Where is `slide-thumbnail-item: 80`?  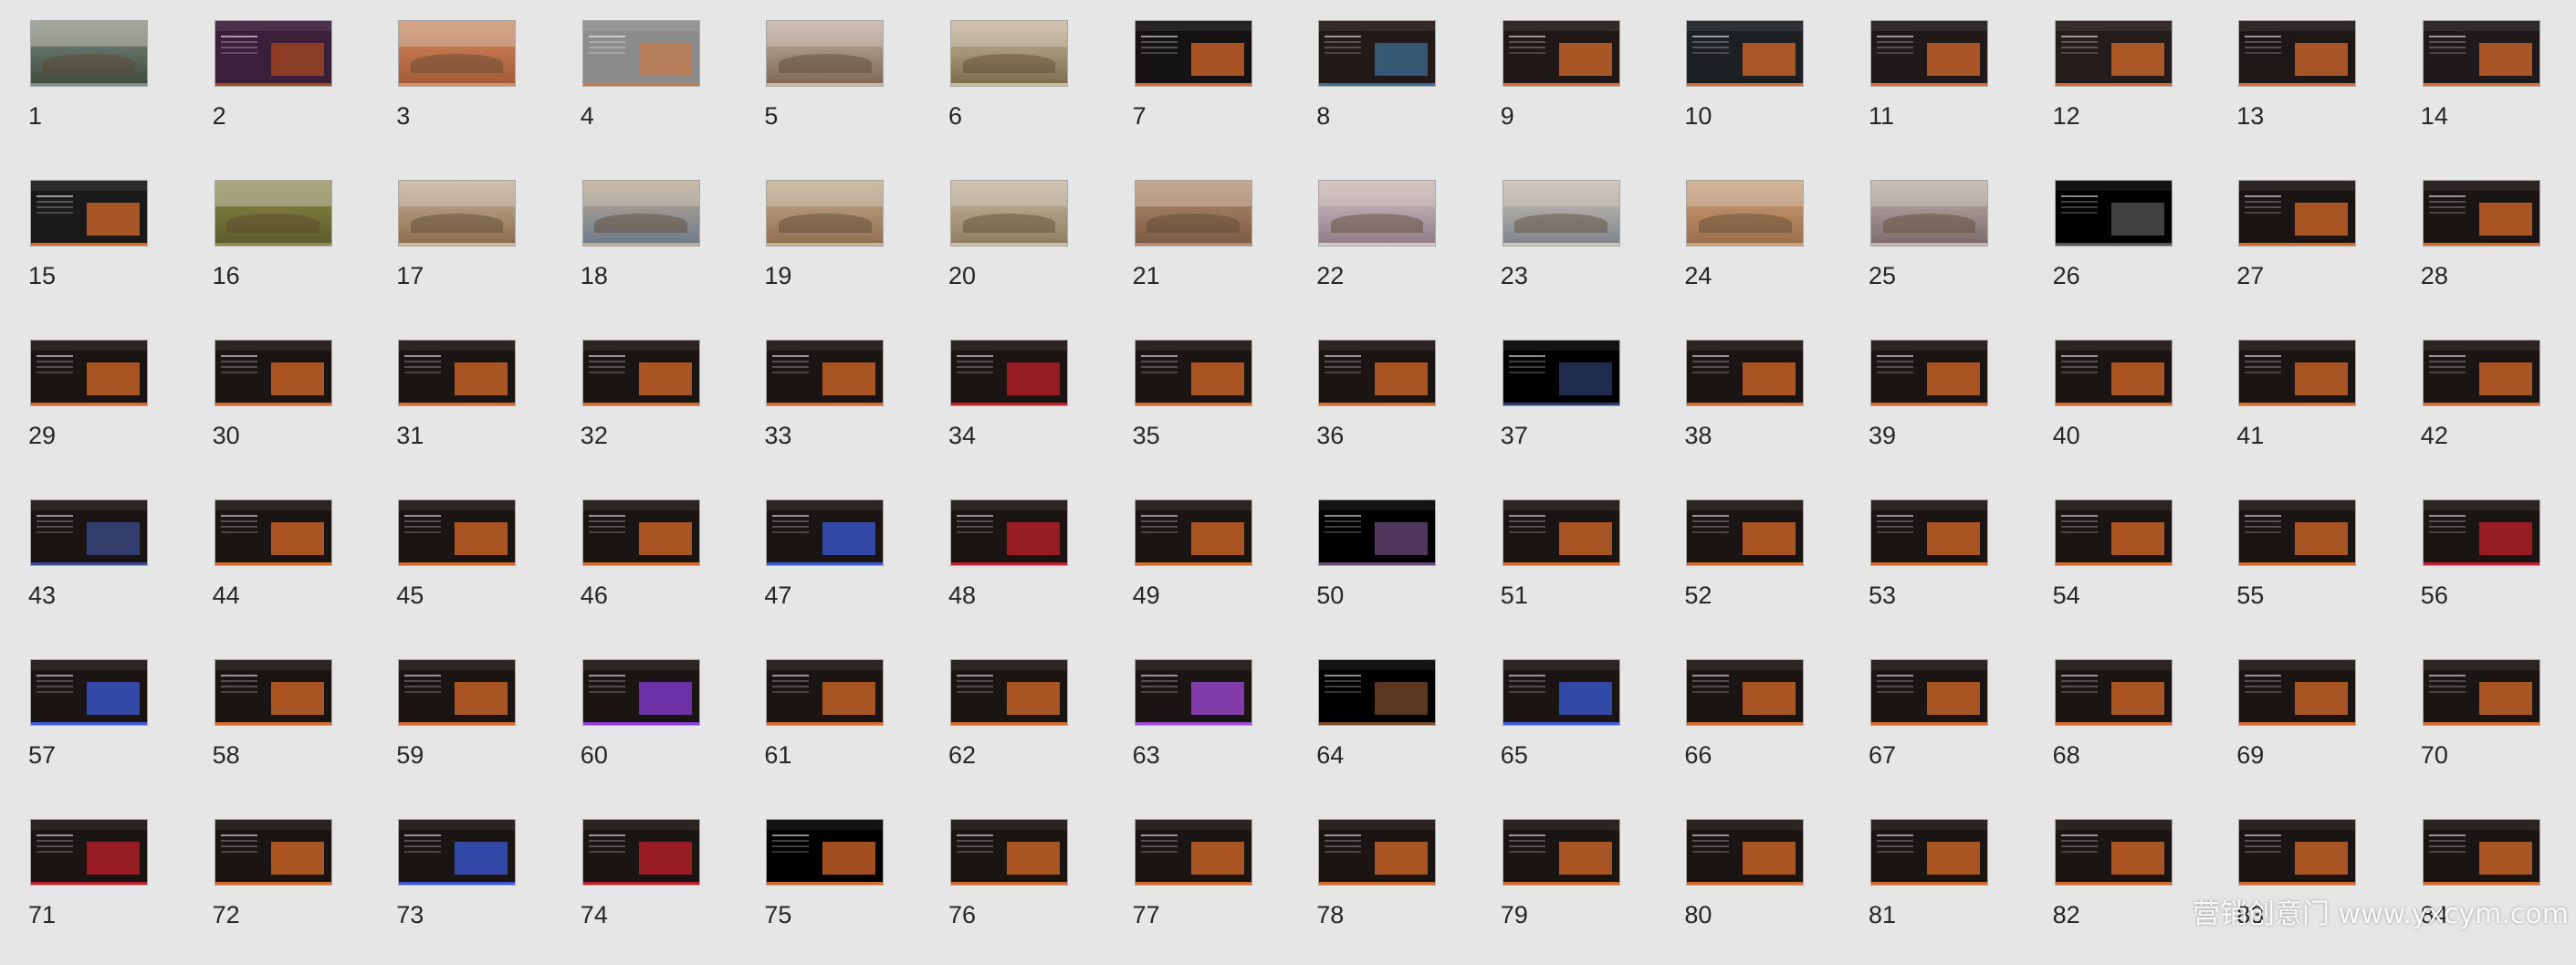
slide-thumbnail-item: 80 is located at coordinates (1766, 892).